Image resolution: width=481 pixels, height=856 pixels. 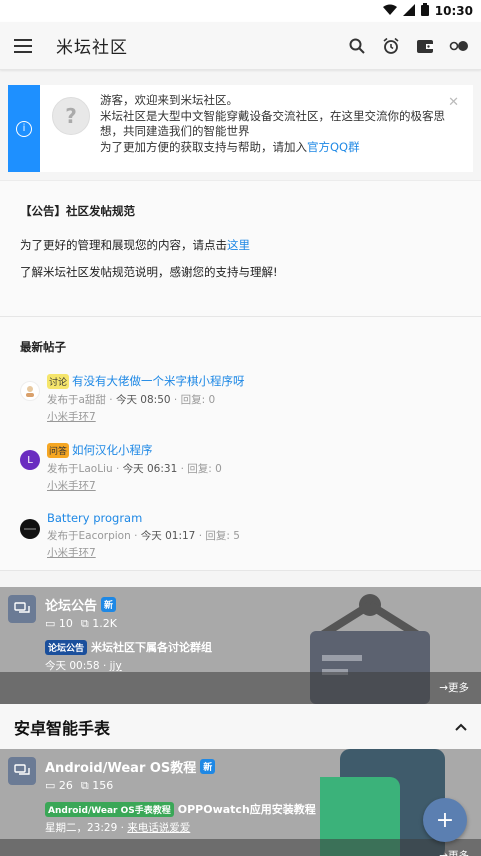 What do you see at coordinates (389, 11) in the screenshot?
I see `wifi-icon` at bounding box center [389, 11].